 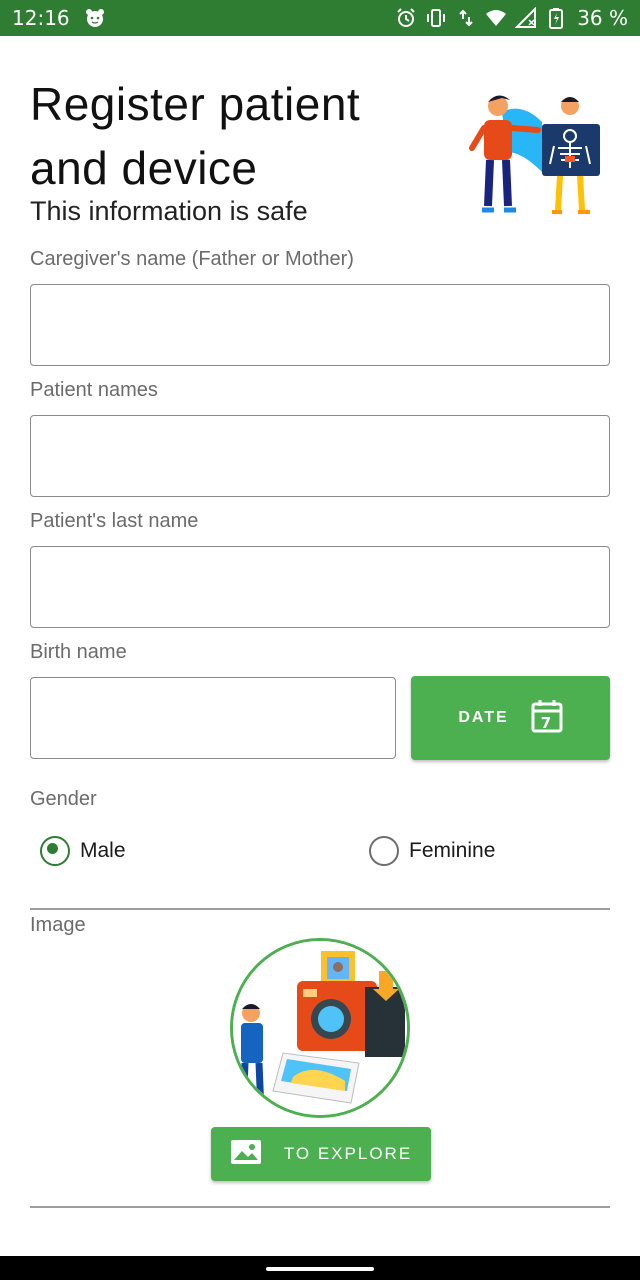 What do you see at coordinates (114, 521) in the screenshot?
I see `last-name-label: Patient's last name` at bounding box center [114, 521].